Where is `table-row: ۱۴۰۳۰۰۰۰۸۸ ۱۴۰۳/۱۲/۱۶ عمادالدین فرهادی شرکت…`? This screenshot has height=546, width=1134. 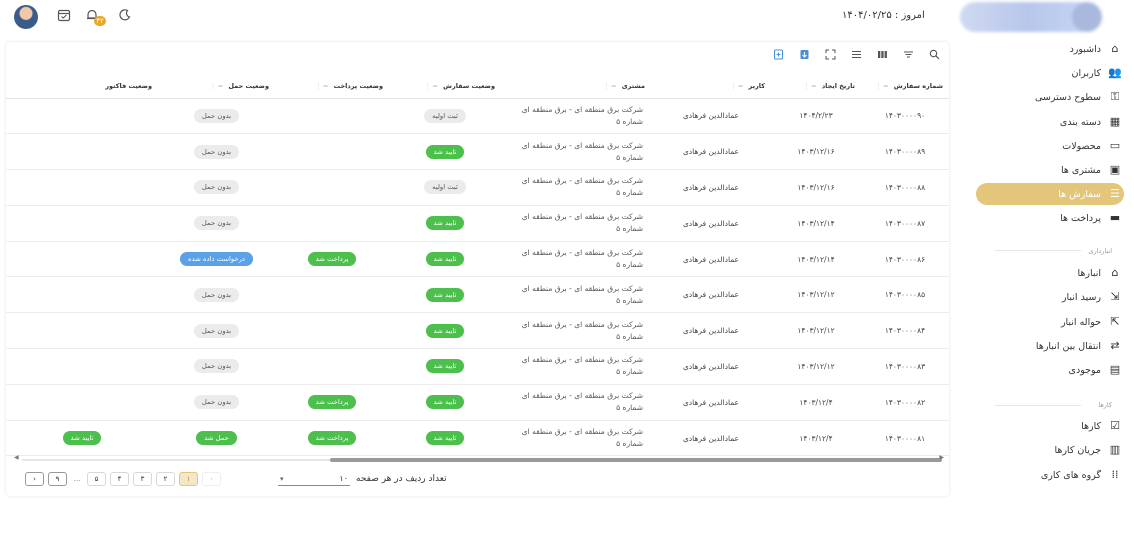
table-row: ۱۴۰۳۰۰۰۰۸۸ ۱۴۰۳/۱۲/۱۶ عمادالدین فرهادی شرکت… is located at coordinates (477, 187).